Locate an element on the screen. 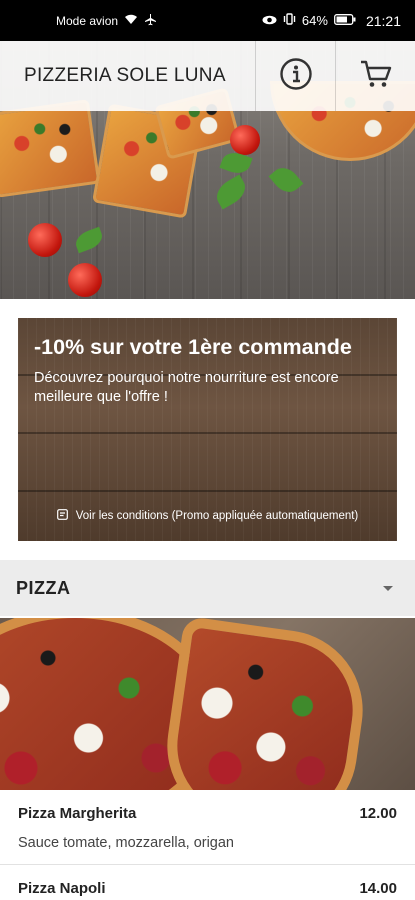 Image resolution: width=415 pixels, height=900 pixels. cart-button is located at coordinates (375, 76).